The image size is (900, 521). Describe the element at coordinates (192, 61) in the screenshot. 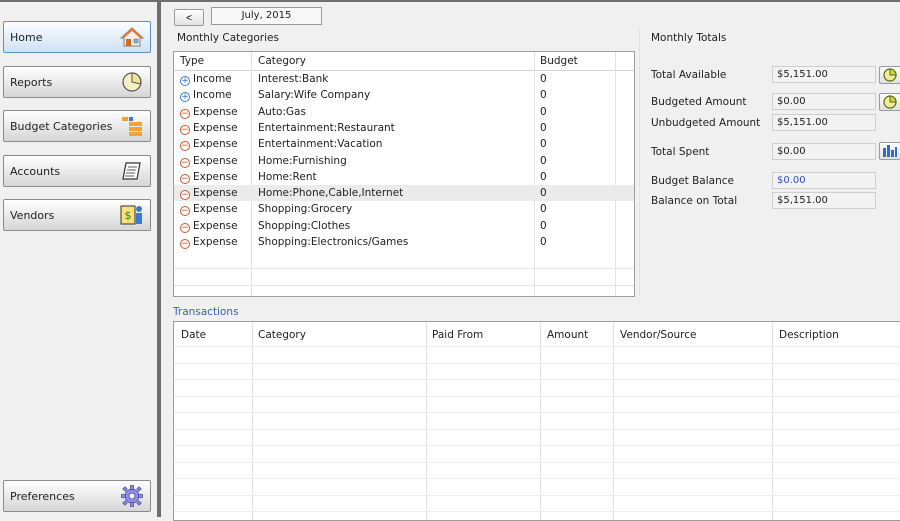

I see `column-header-type: Type` at that location.